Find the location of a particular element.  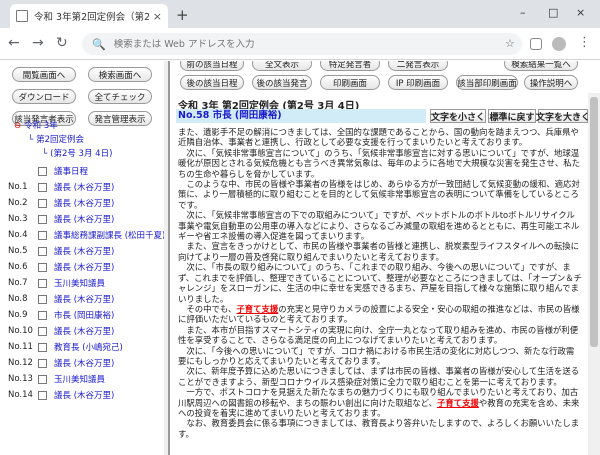

browser-tab: 令和 3年第2回定例会（第2号 3月 × is located at coordinates (89, 16).